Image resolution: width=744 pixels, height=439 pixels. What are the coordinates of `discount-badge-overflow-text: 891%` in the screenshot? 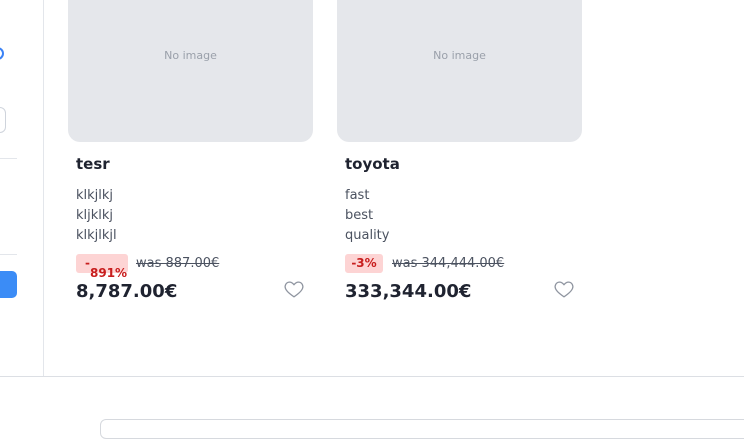 It's located at (109, 273).